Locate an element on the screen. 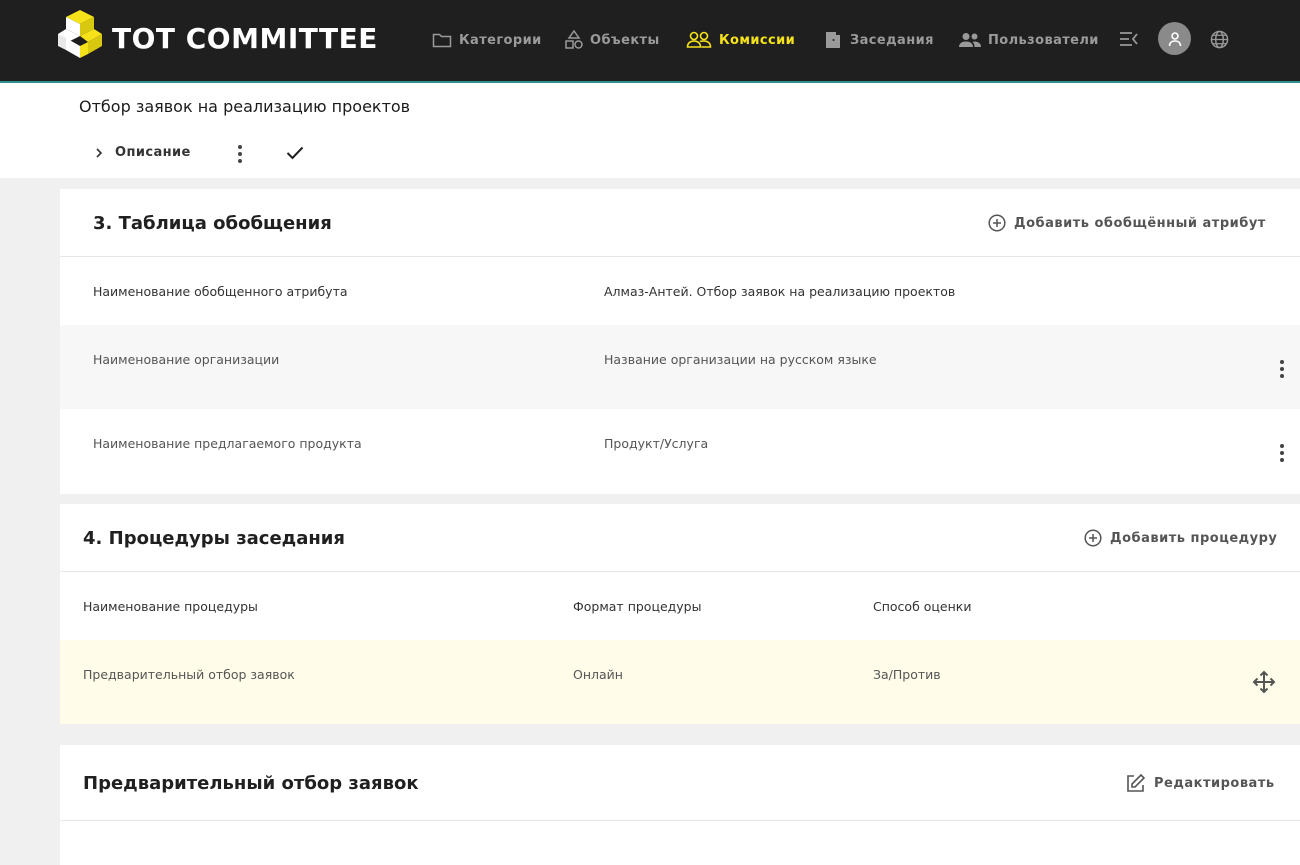  attribute-name: Наименование организации is located at coordinates (186, 359).